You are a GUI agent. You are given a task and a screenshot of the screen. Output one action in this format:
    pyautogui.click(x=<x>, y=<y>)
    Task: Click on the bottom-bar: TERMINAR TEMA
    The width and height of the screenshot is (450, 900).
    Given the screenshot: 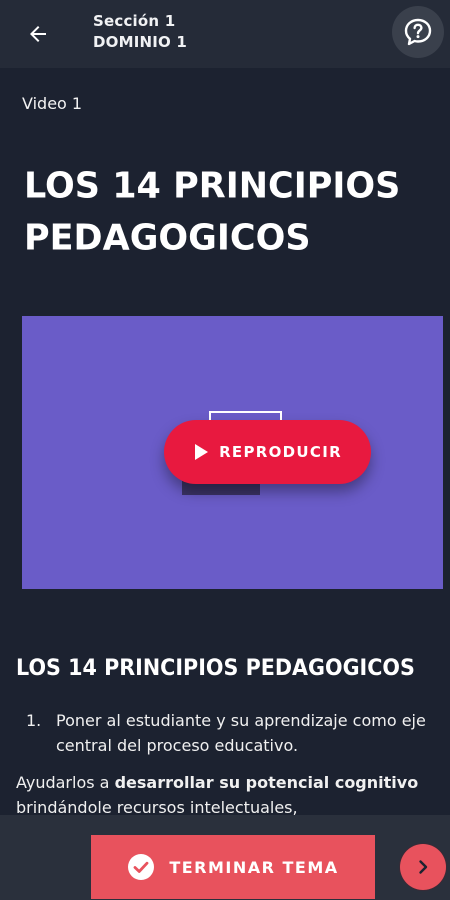 What is the action you would take?
    pyautogui.click(x=225, y=857)
    